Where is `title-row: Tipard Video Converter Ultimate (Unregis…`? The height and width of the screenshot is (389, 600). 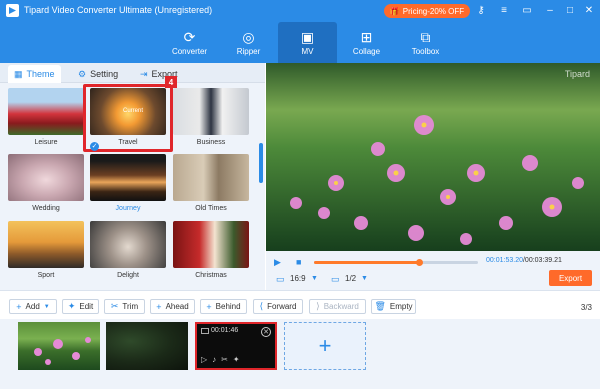
title-row: Tipard Video Converter Ultimate (Unregis… is located at coordinates (300, 11).